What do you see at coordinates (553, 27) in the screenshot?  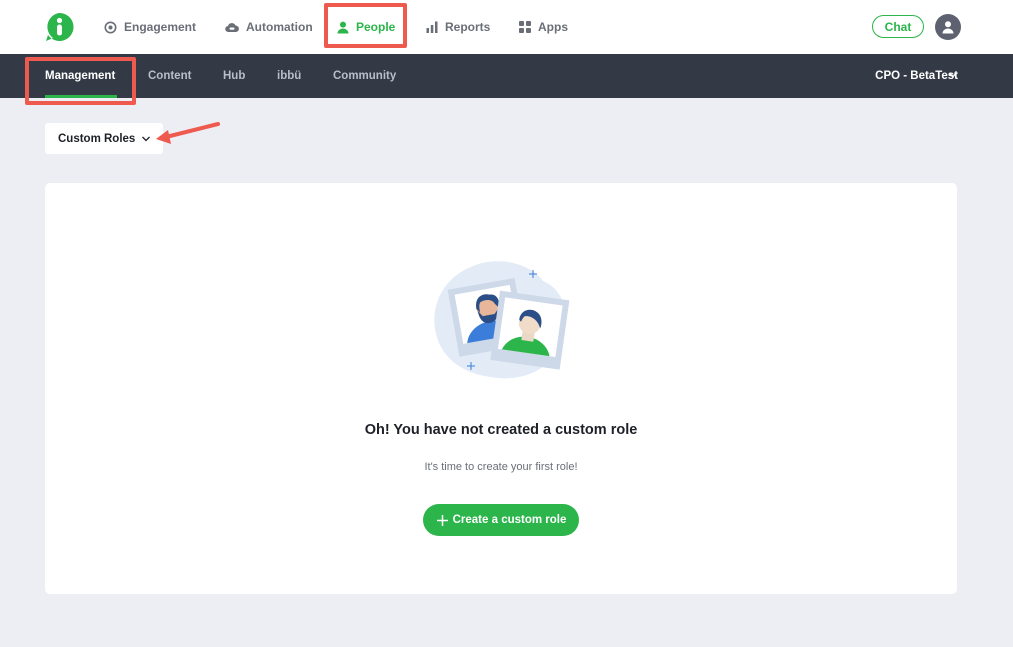 I see `nav-apps-label: Apps` at bounding box center [553, 27].